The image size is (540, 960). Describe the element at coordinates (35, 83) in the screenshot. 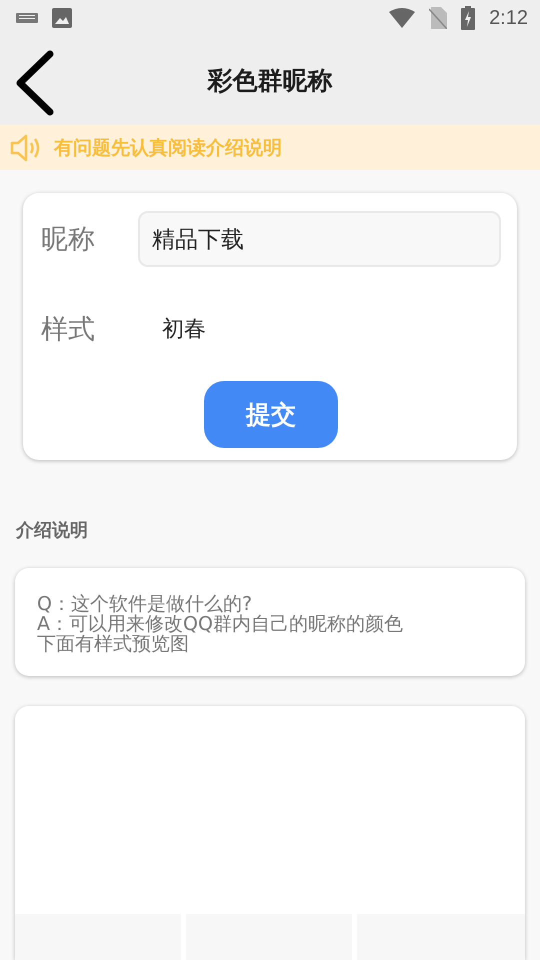

I see `back-icon` at that location.